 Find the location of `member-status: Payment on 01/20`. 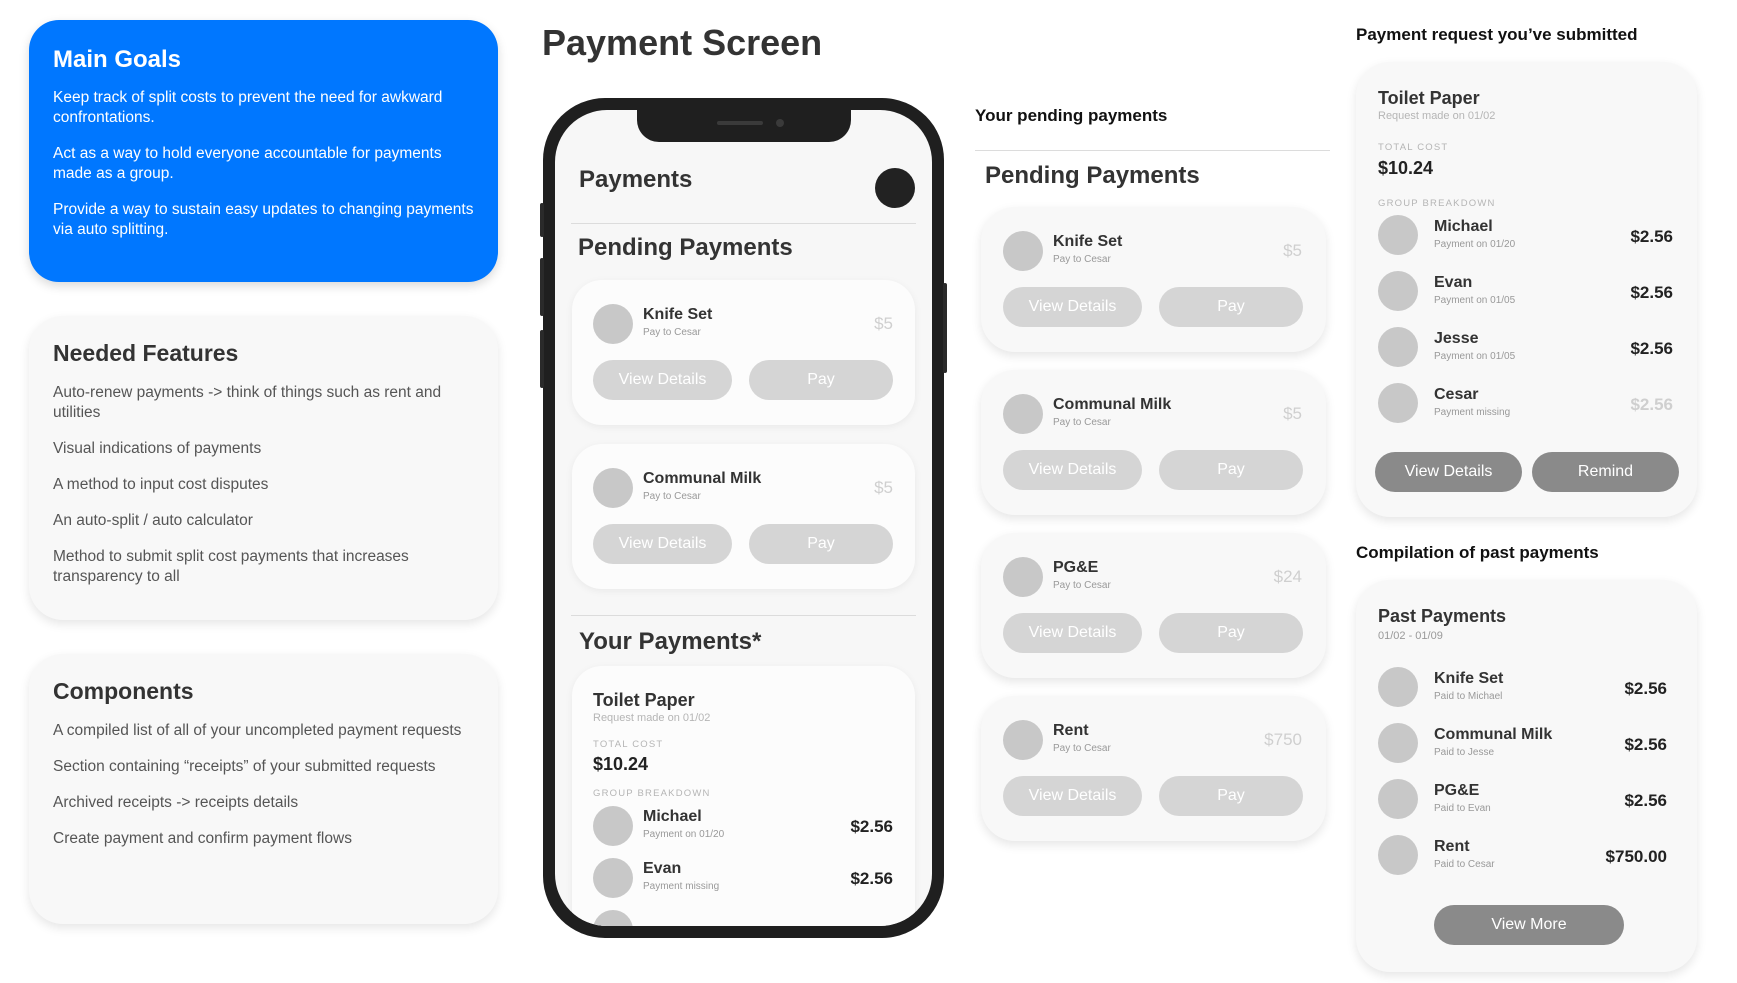

member-status: Payment on 01/20 is located at coordinates (1475, 244).